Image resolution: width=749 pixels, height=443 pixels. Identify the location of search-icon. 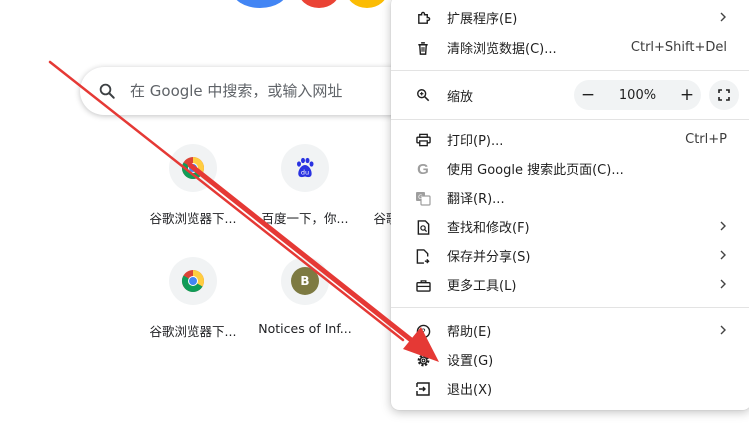
(107, 91).